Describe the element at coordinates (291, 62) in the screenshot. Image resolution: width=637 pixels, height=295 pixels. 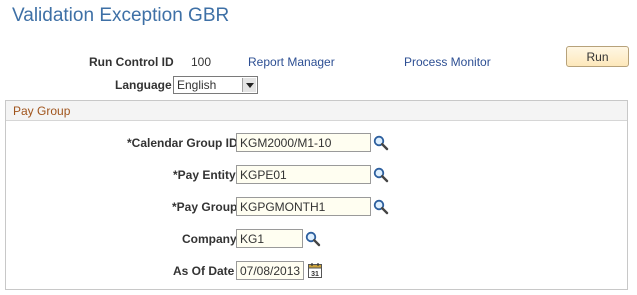
I see `report-manager-link: Report Manager` at that location.